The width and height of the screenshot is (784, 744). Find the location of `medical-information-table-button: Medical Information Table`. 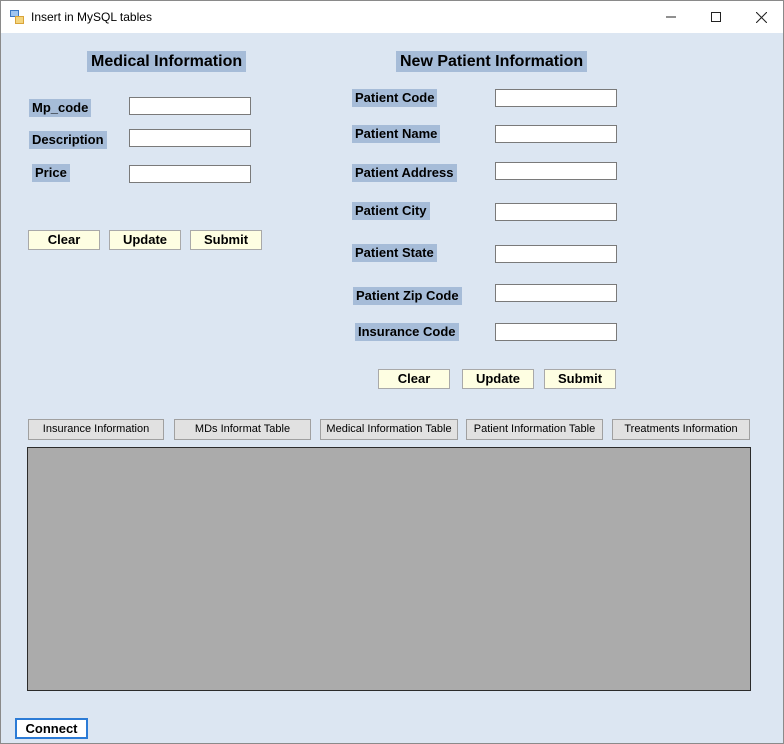

medical-information-table-button: Medical Information Table is located at coordinates (389, 429).